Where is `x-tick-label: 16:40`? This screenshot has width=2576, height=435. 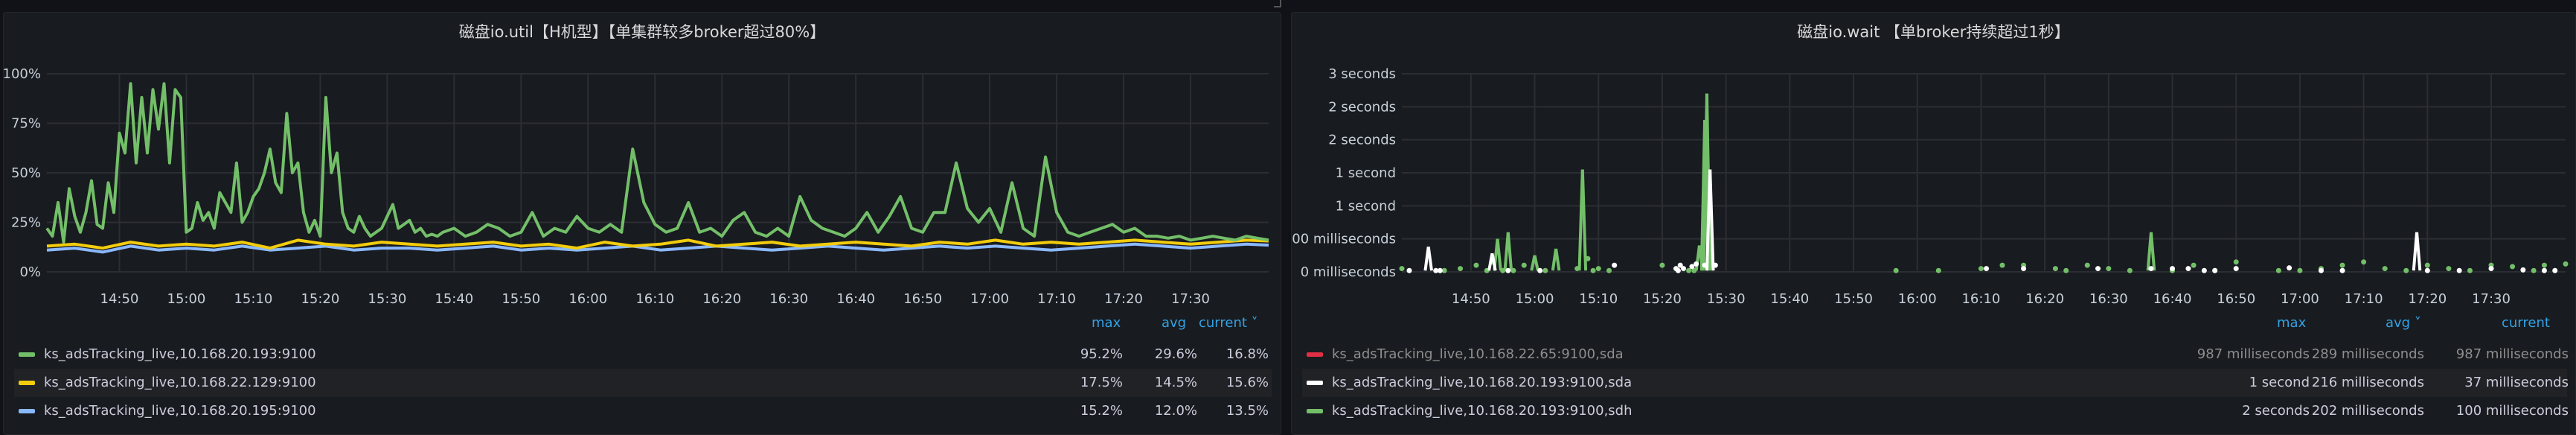 x-tick-label: 16:40 is located at coordinates (855, 299).